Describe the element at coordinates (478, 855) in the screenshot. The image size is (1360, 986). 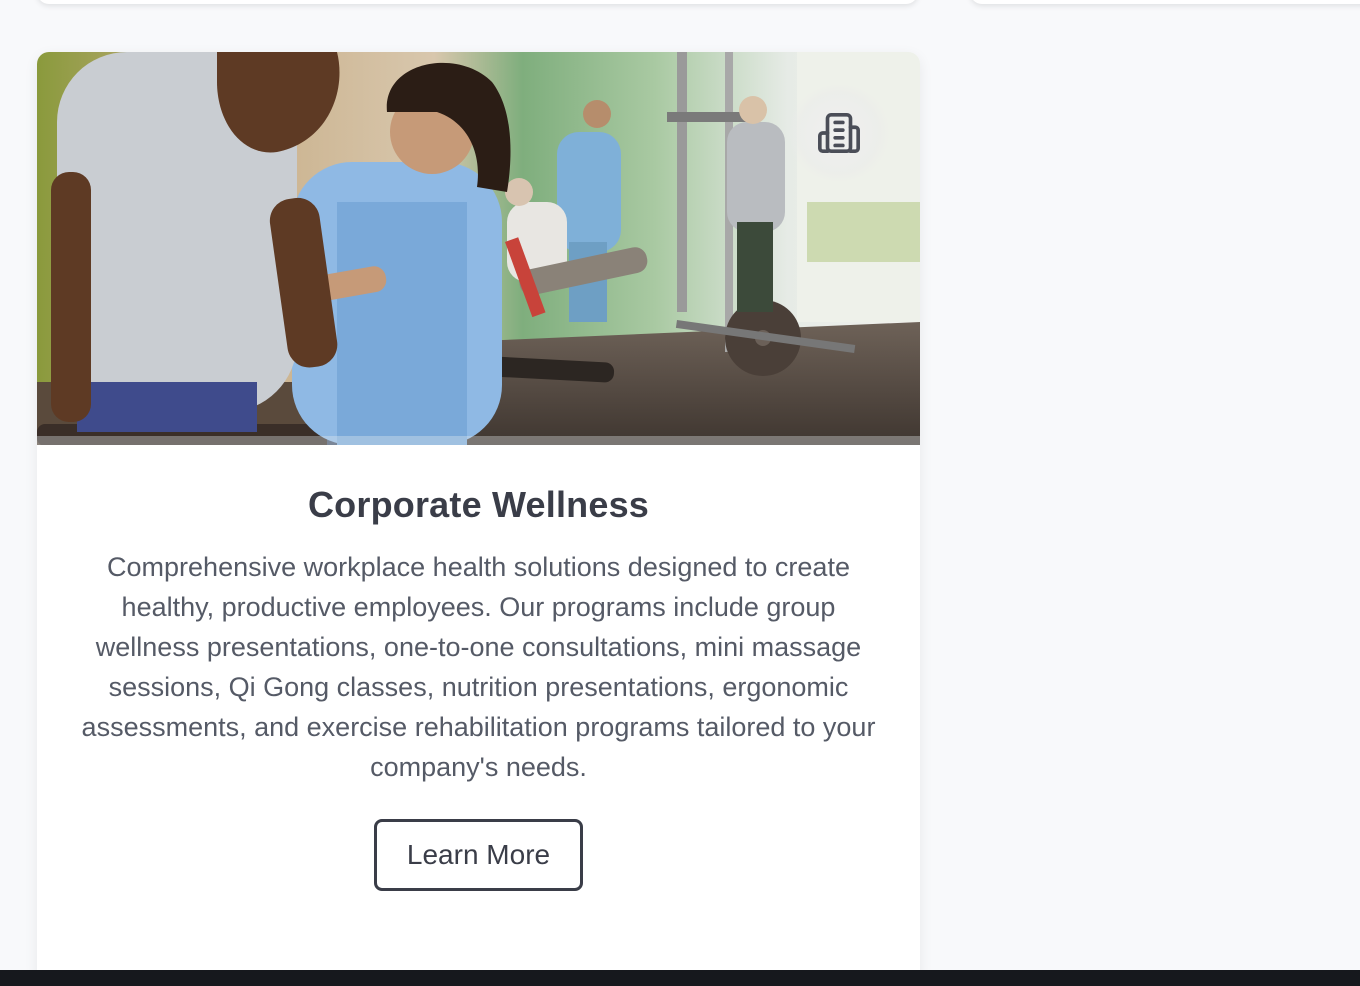
I see `learn-more-button: Learn More` at that location.